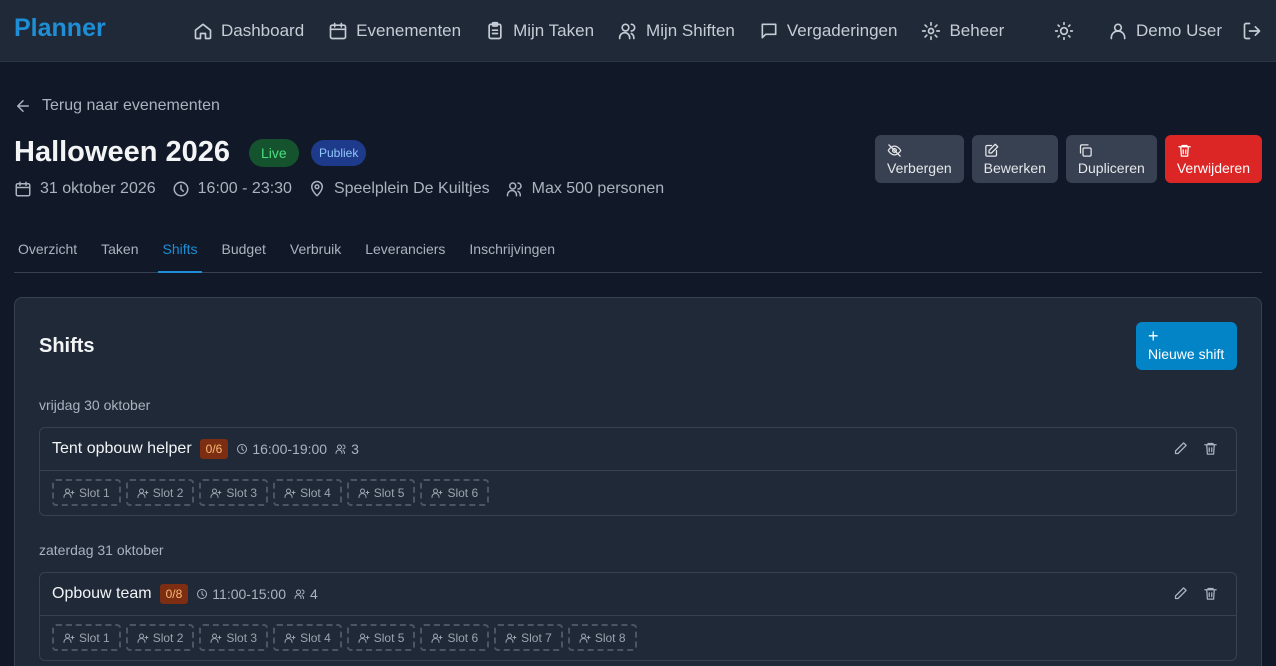 This screenshot has height=666, width=1276. I want to click on tab-budget: Budget, so click(244, 252).